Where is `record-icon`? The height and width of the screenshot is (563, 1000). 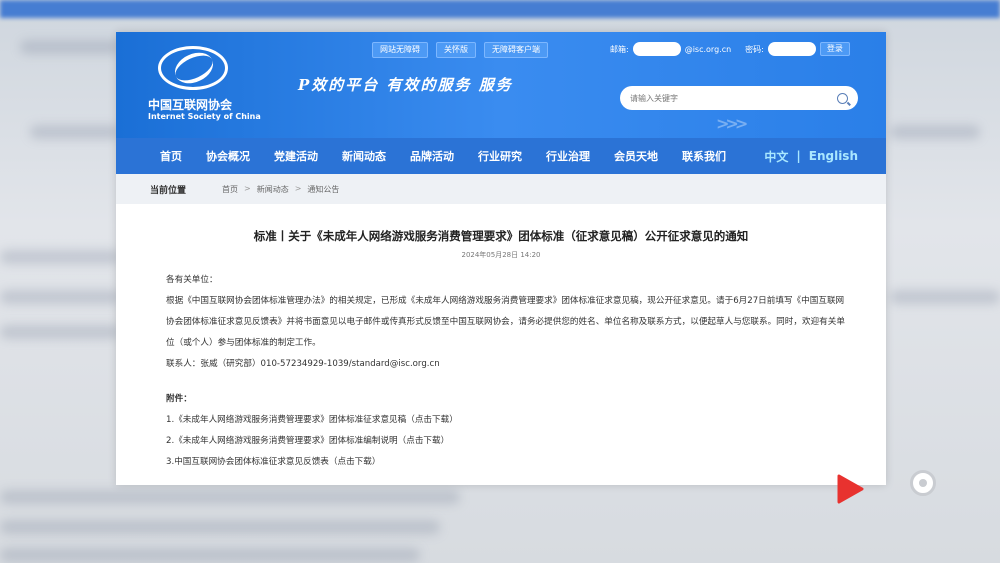
record-icon is located at coordinates (923, 483).